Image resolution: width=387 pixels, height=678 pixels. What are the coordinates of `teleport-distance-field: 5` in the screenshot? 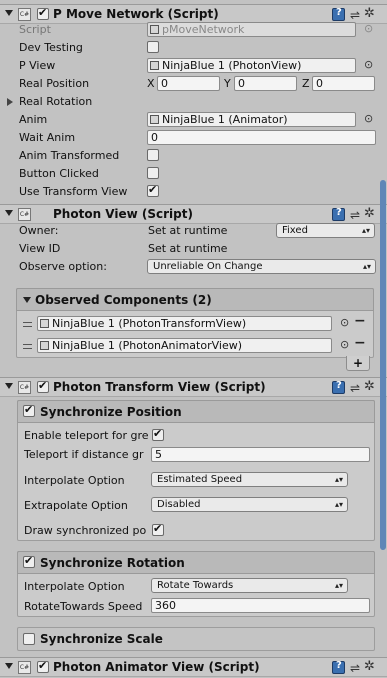 It's located at (260, 454).